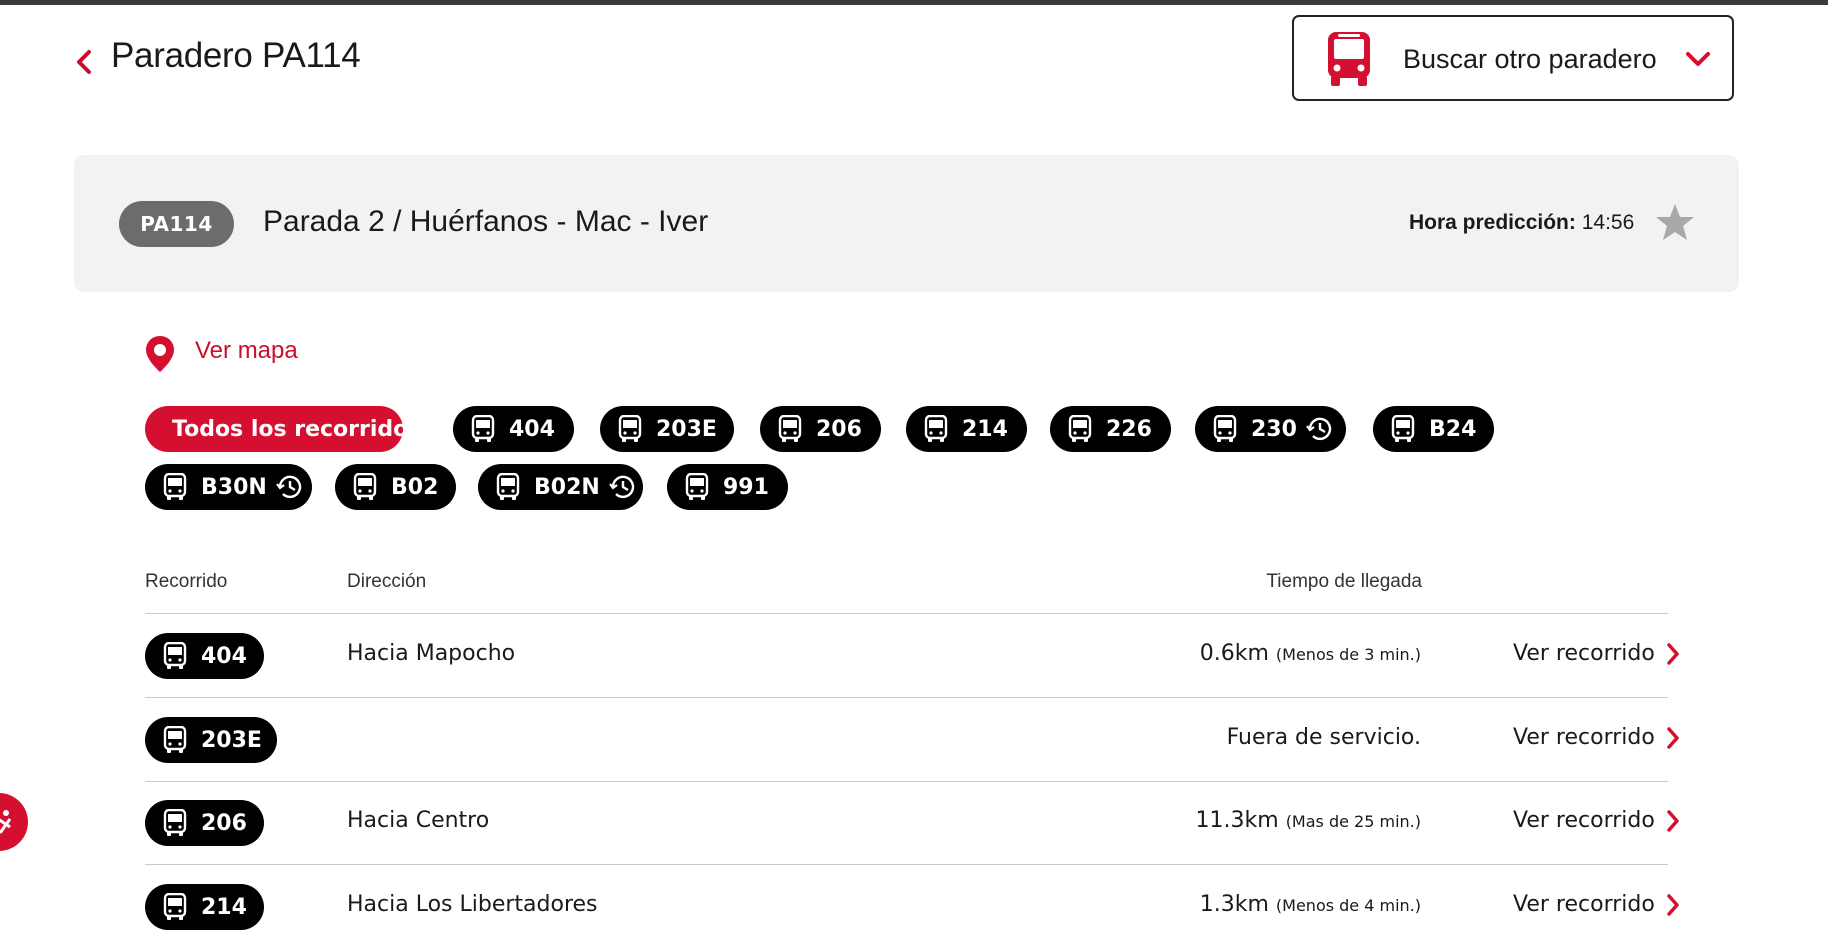 The width and height of the screenshot is (1828, 946). I want to click on stop-name: Parada 2 / Huérfanos - Mac - Iver, so click(486, 221).